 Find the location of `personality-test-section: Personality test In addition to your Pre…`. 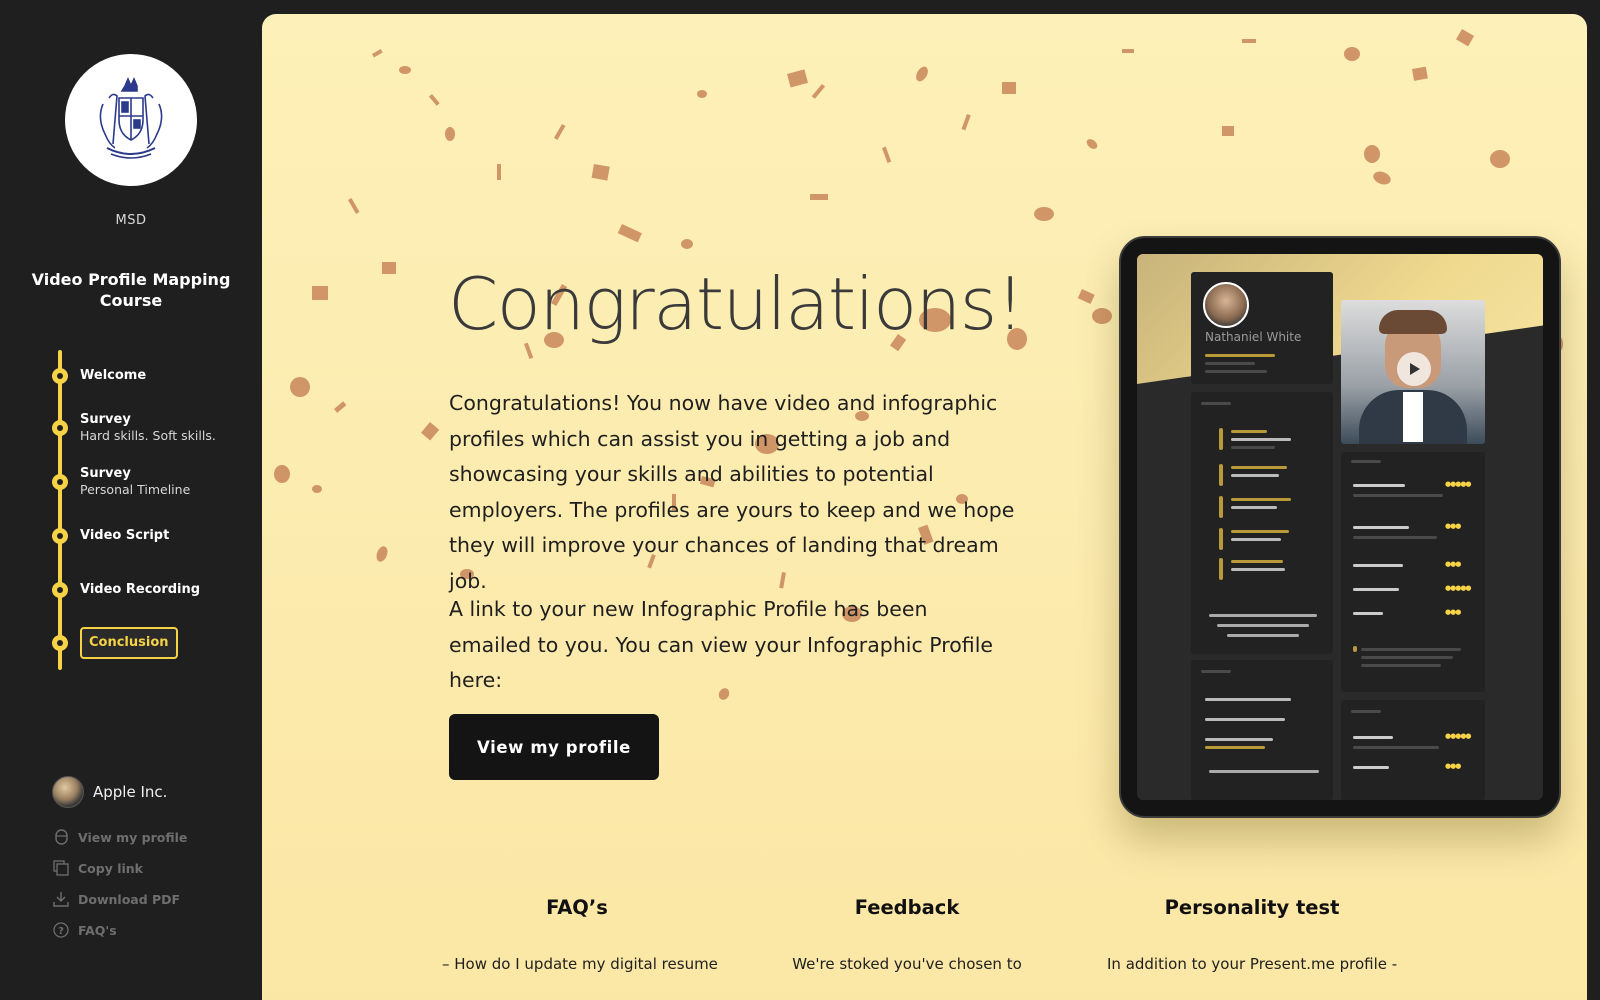

personality-test-section: Personality test In addition to your Pre… is located at coordinates (1252, 934).